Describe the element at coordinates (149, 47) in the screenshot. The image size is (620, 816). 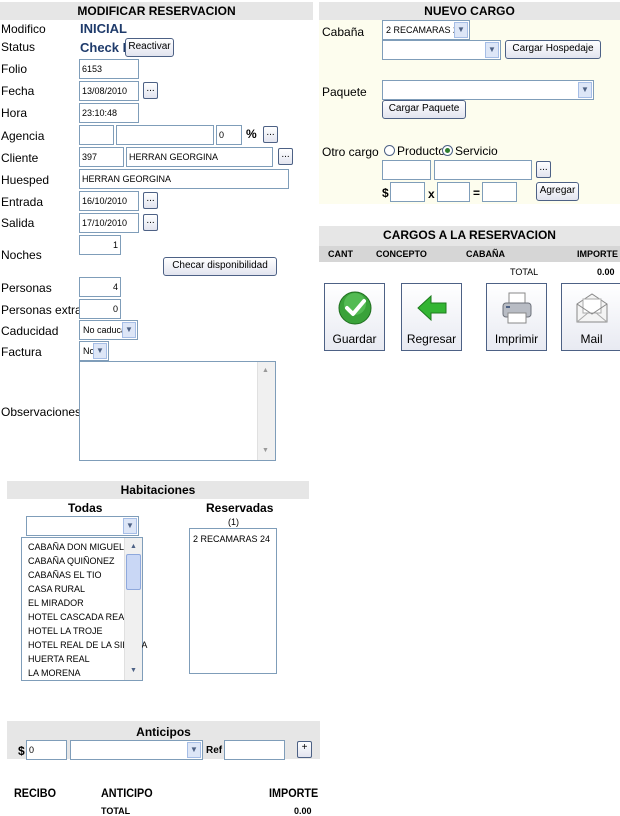
I see `reactivar-button: Reactivar` at that location.